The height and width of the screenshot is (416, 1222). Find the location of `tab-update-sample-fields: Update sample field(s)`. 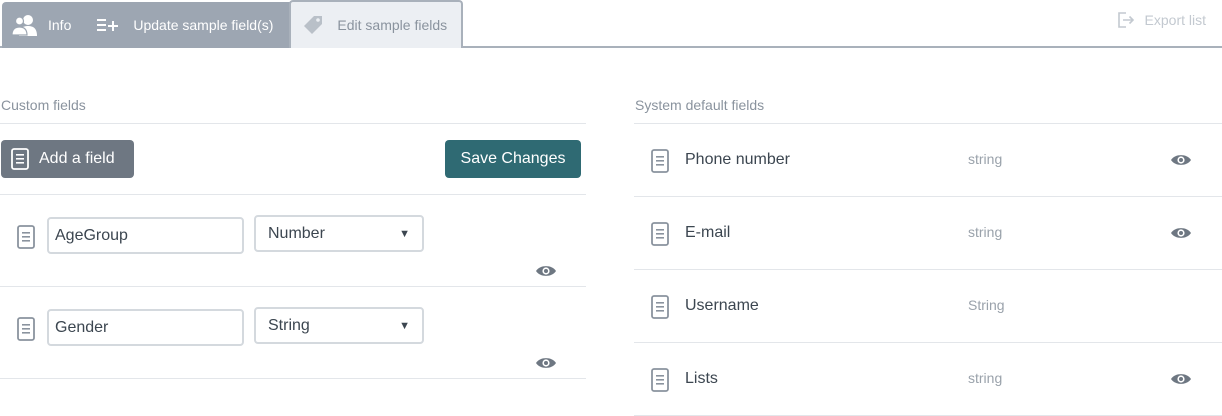

tab-update-sample-fields: Update sample field(s) is located at coordinates (187, 25).